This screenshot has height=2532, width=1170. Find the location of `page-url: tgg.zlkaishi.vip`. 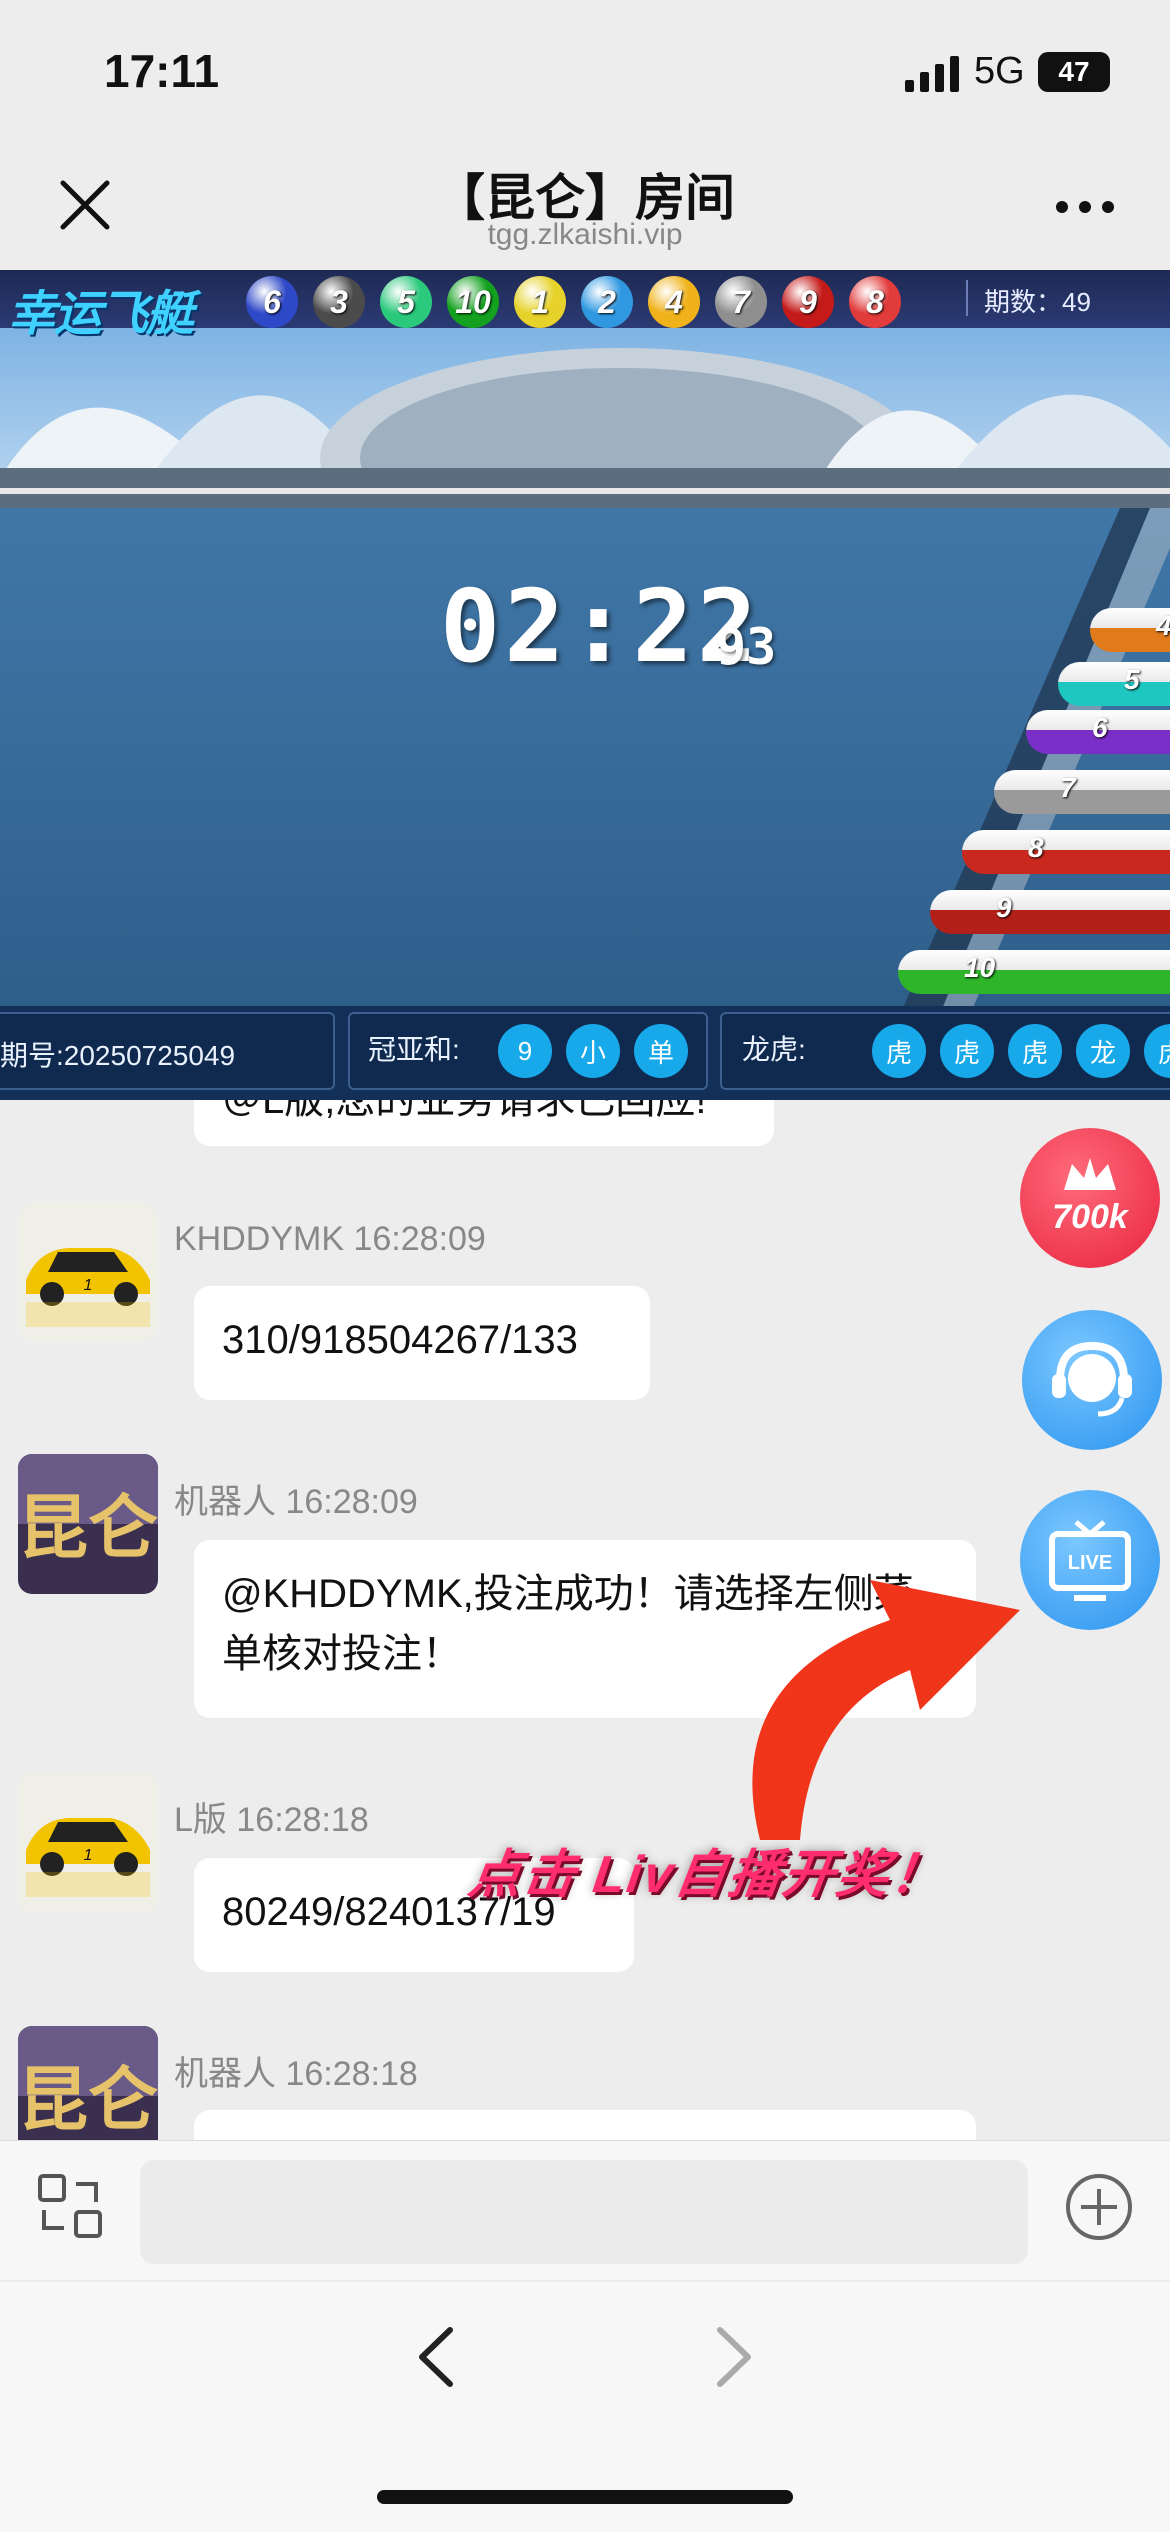

page-url: tgg.zlkaishi.vip is located at coordinates (585, 234).